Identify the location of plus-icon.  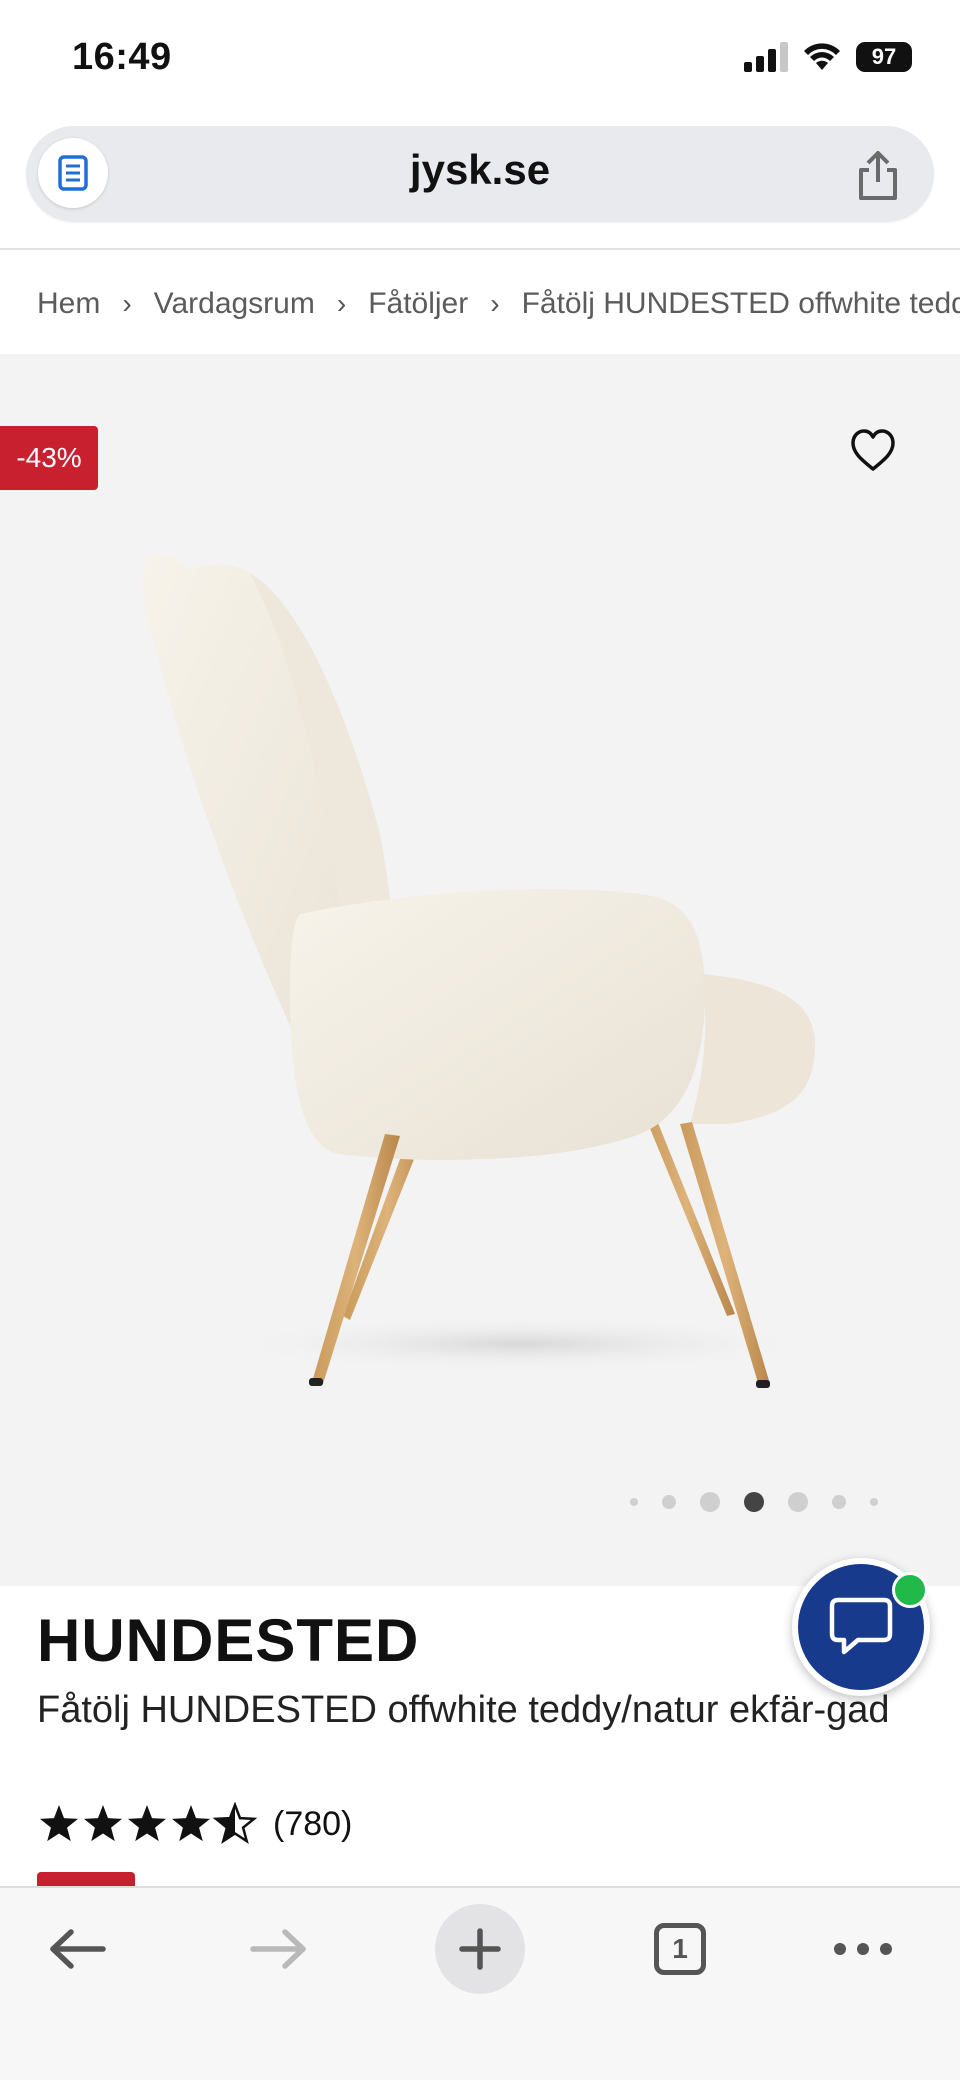
(480, 1949).